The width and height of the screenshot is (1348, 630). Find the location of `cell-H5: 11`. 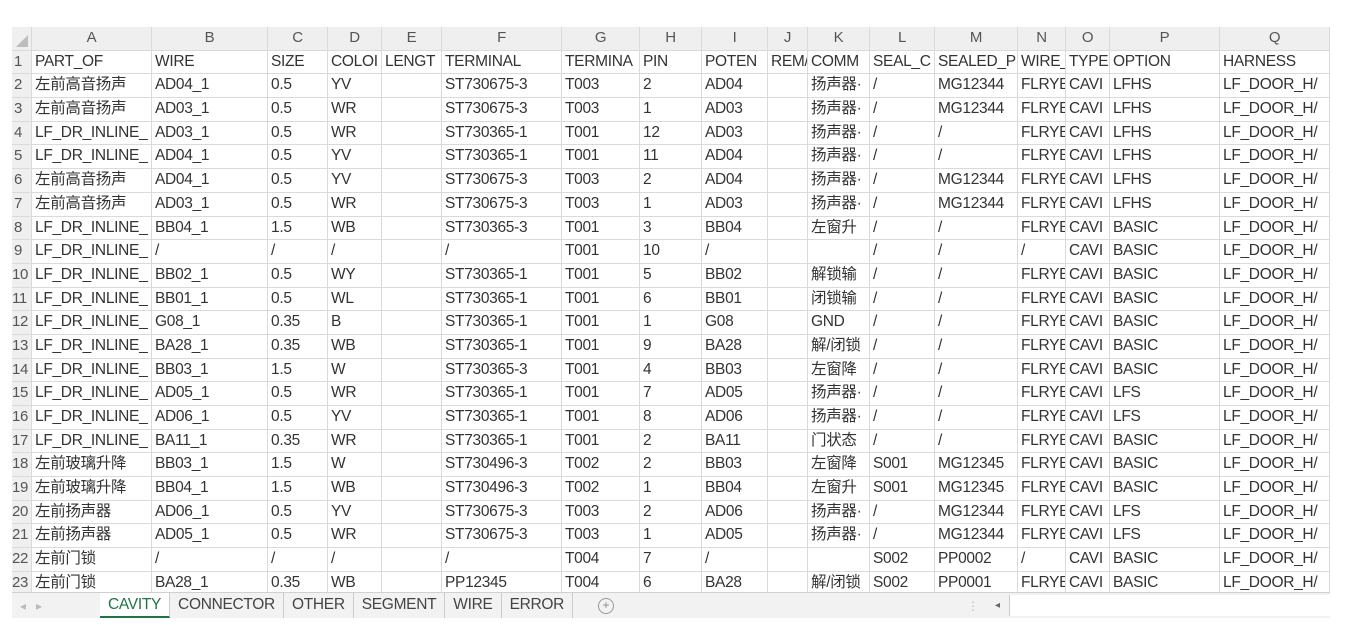

cell-H5: 11 is located at coordinates (671, 157).